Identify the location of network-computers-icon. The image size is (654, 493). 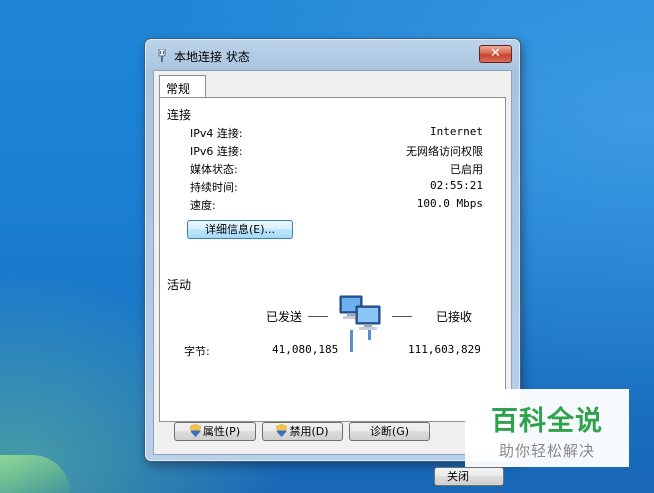
(363, 323).